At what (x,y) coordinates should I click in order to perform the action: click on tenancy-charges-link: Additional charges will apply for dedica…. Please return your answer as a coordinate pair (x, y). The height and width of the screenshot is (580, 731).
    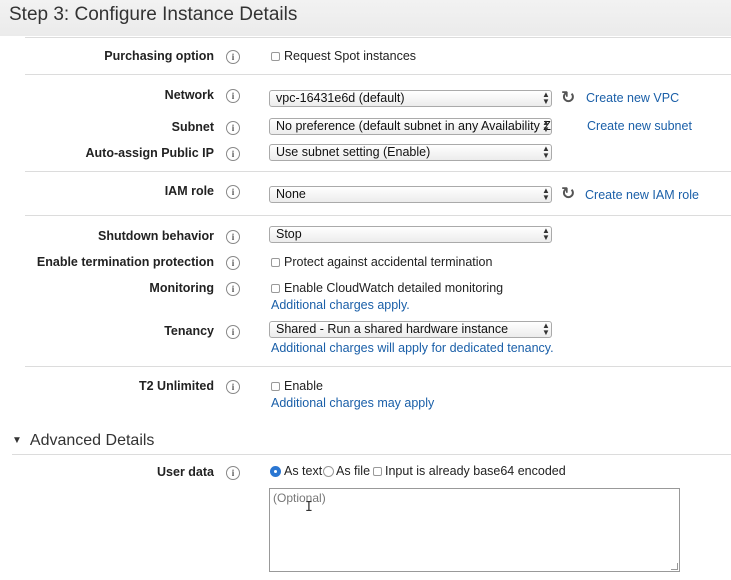
    Looking at the image, I should click on (412, 348).